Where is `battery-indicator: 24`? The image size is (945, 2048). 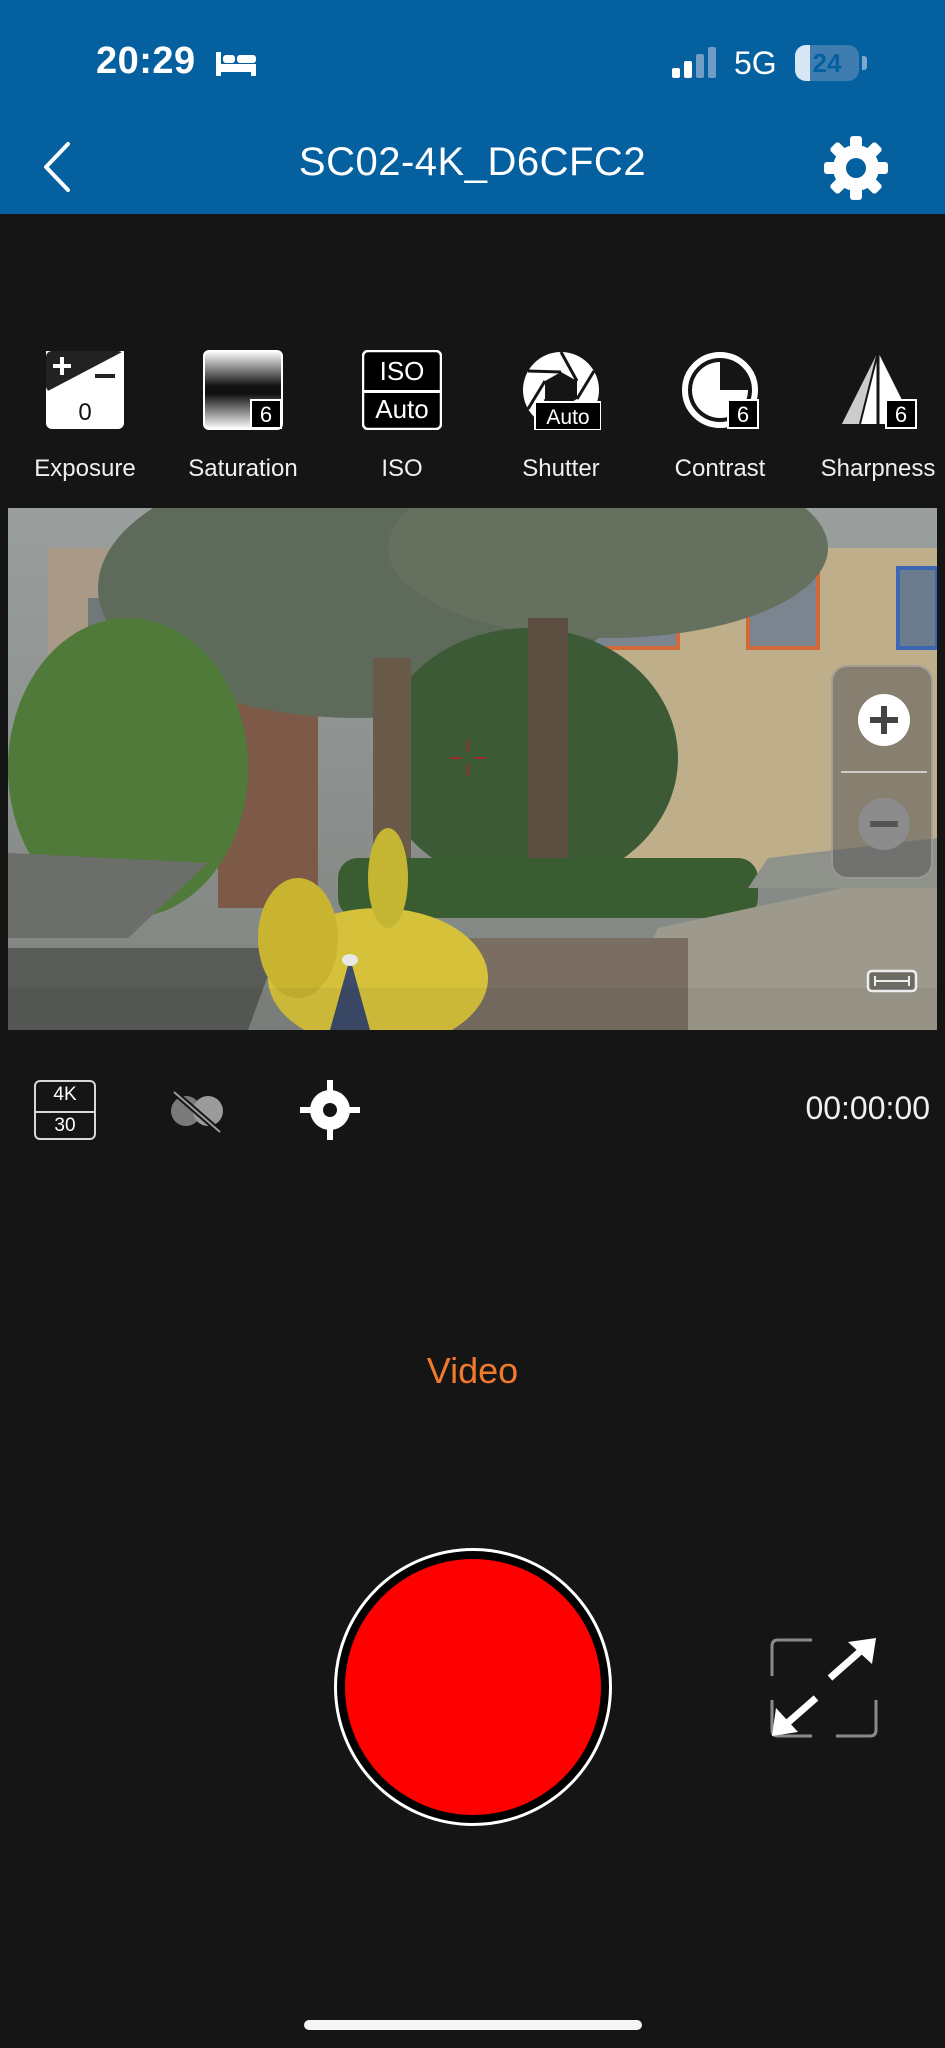
battery-indicator: 24 is located at coordinates (827, 63).